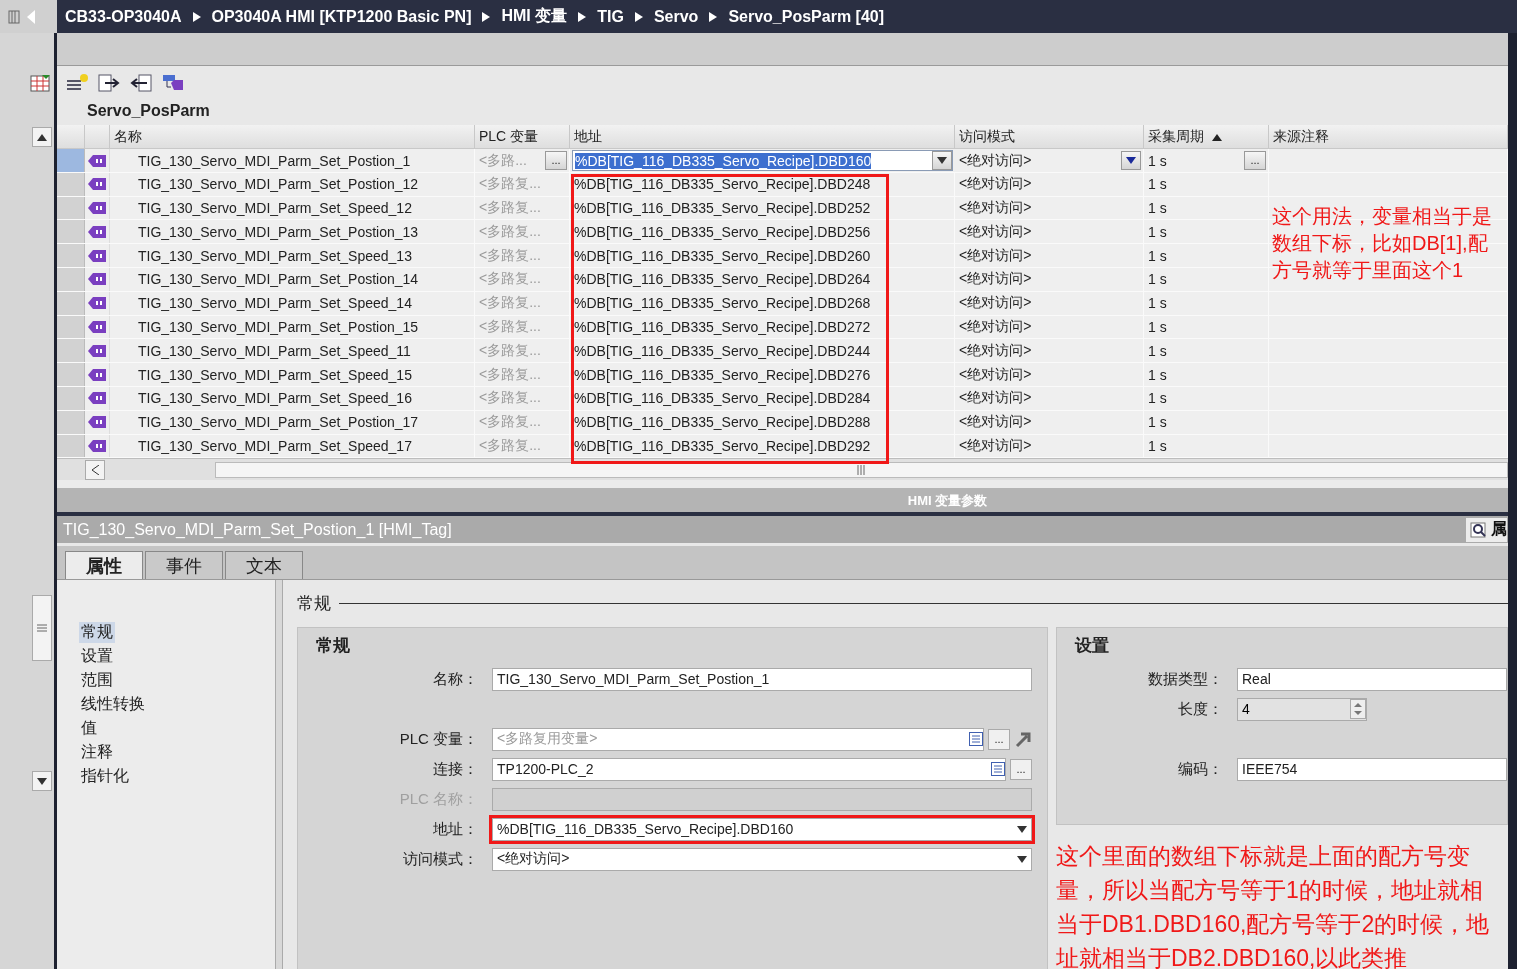 This screenshot has width=1517, height=969. I want to click on jump-arrow-icon, so click(1023, 739).